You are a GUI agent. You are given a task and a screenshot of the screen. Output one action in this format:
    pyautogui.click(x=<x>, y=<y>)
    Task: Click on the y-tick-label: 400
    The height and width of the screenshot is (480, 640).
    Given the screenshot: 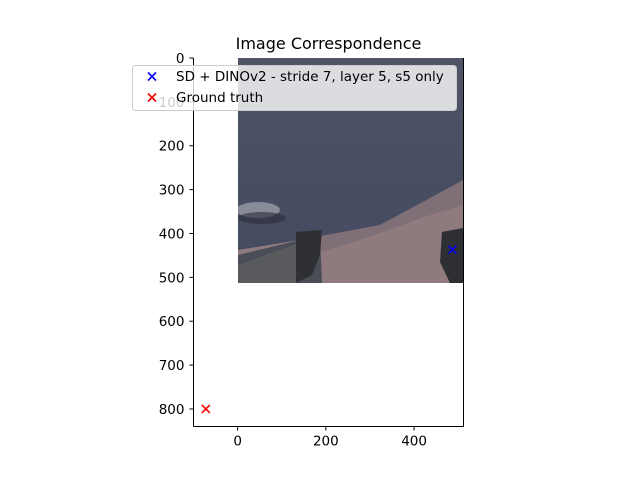 What is the action you would take?
    pyautogui.click(x=172, y=234)
    